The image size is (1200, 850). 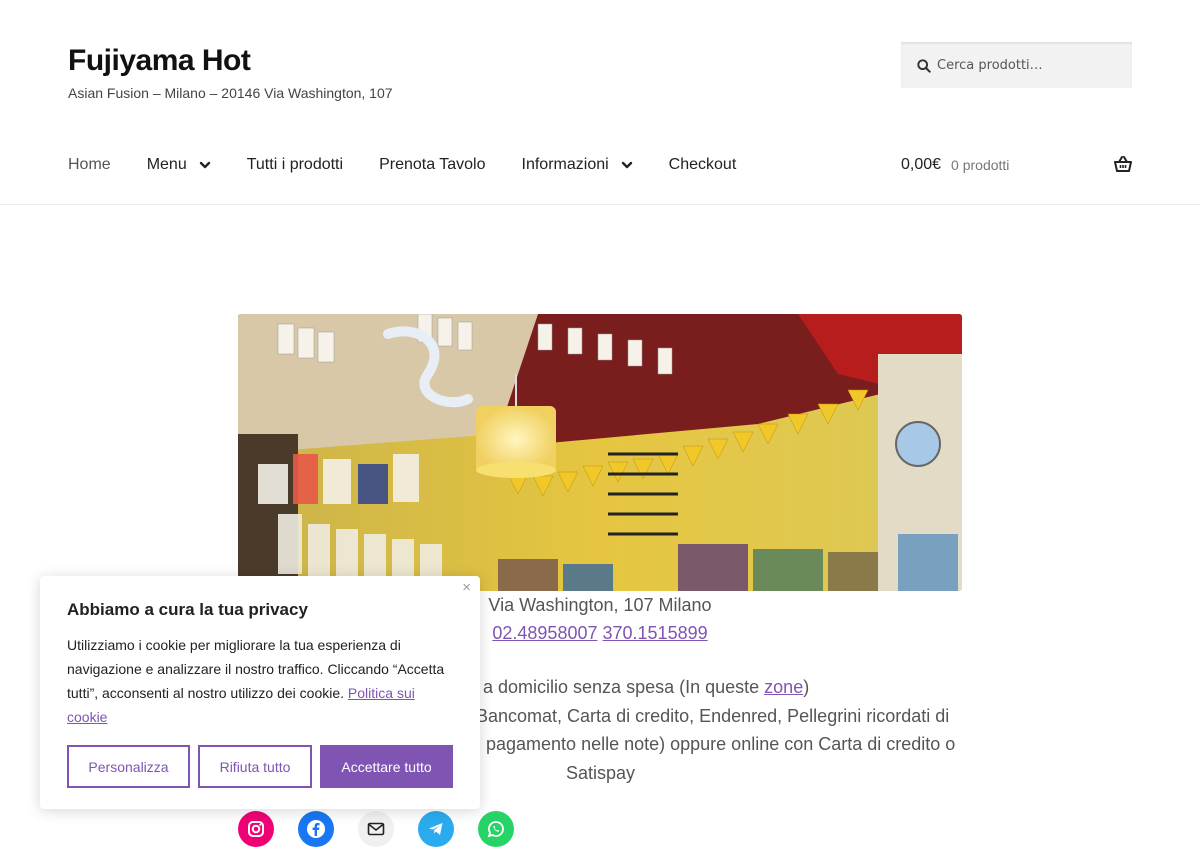 I want to click on delivery-info: a domicilio senza spesa (In queste zone), so click(x=646, y=687).